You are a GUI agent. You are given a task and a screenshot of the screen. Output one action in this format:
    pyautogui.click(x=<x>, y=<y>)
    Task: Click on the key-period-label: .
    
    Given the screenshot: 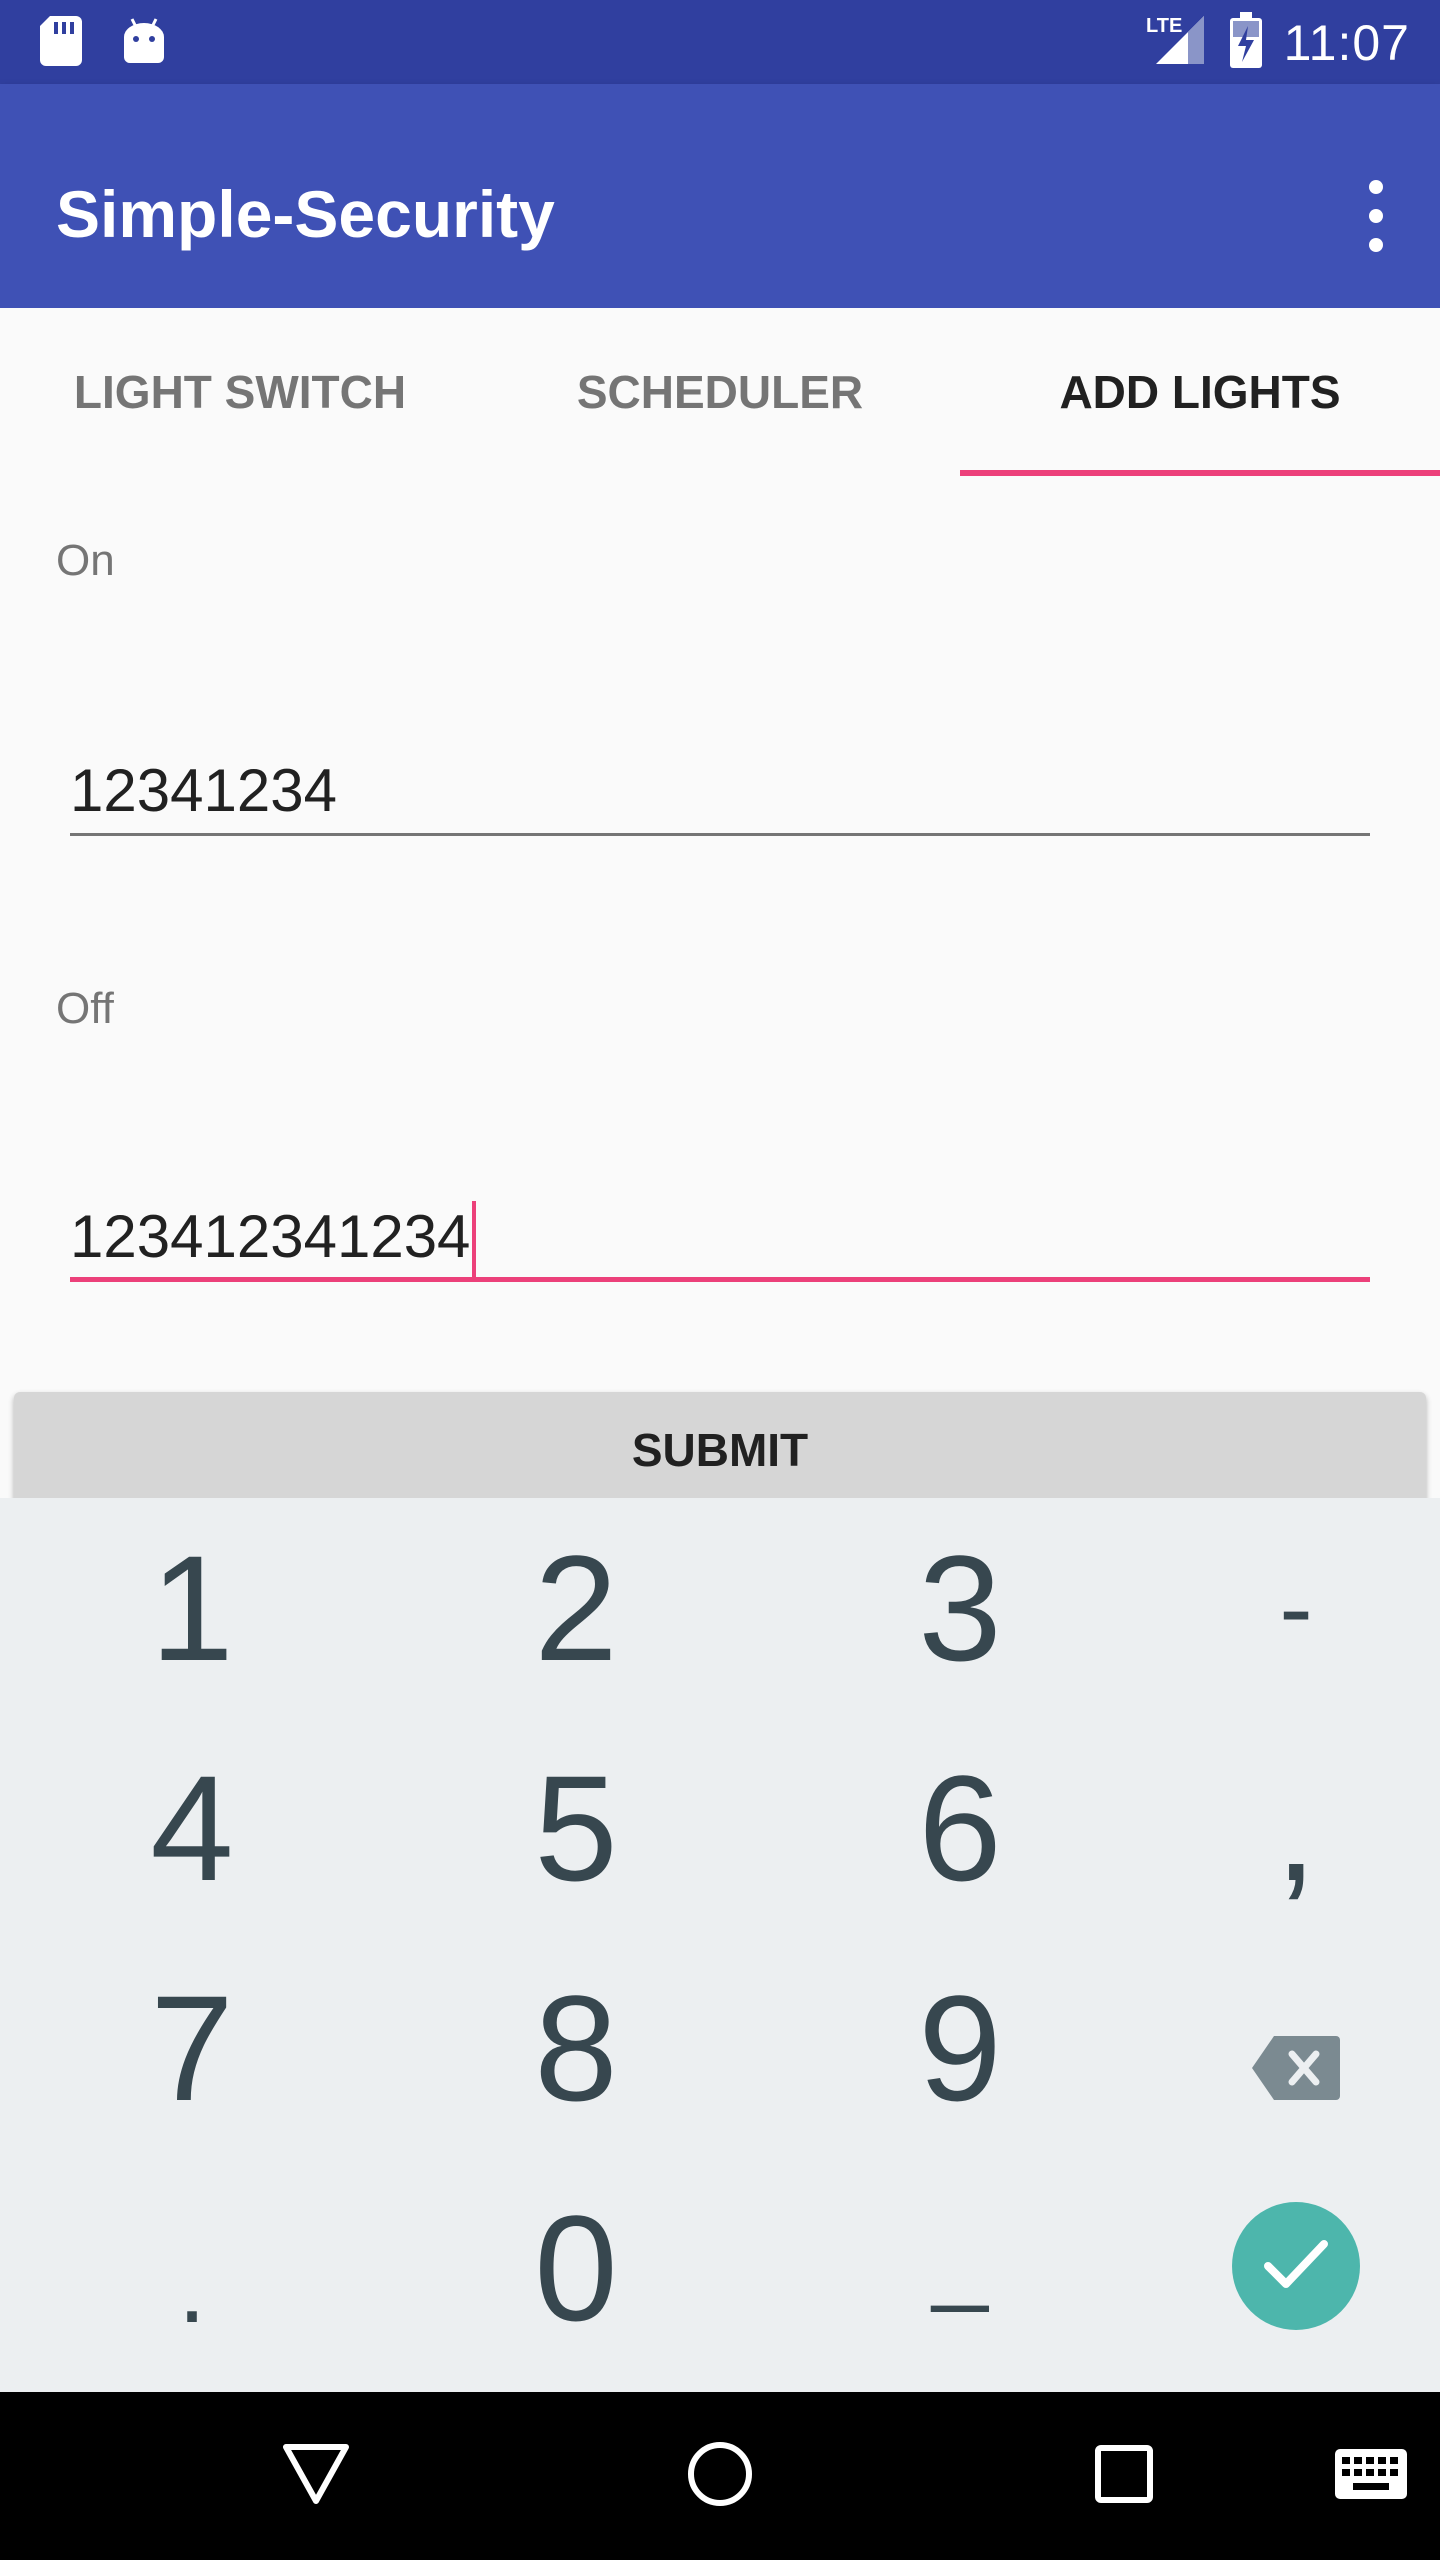 What is the action you would take?
    pyautogui.click(x=192, y=2287)
    